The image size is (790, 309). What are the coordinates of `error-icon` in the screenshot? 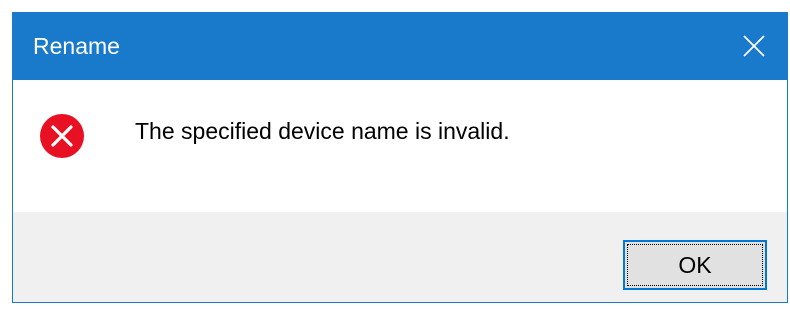 It's located at (62, 136).